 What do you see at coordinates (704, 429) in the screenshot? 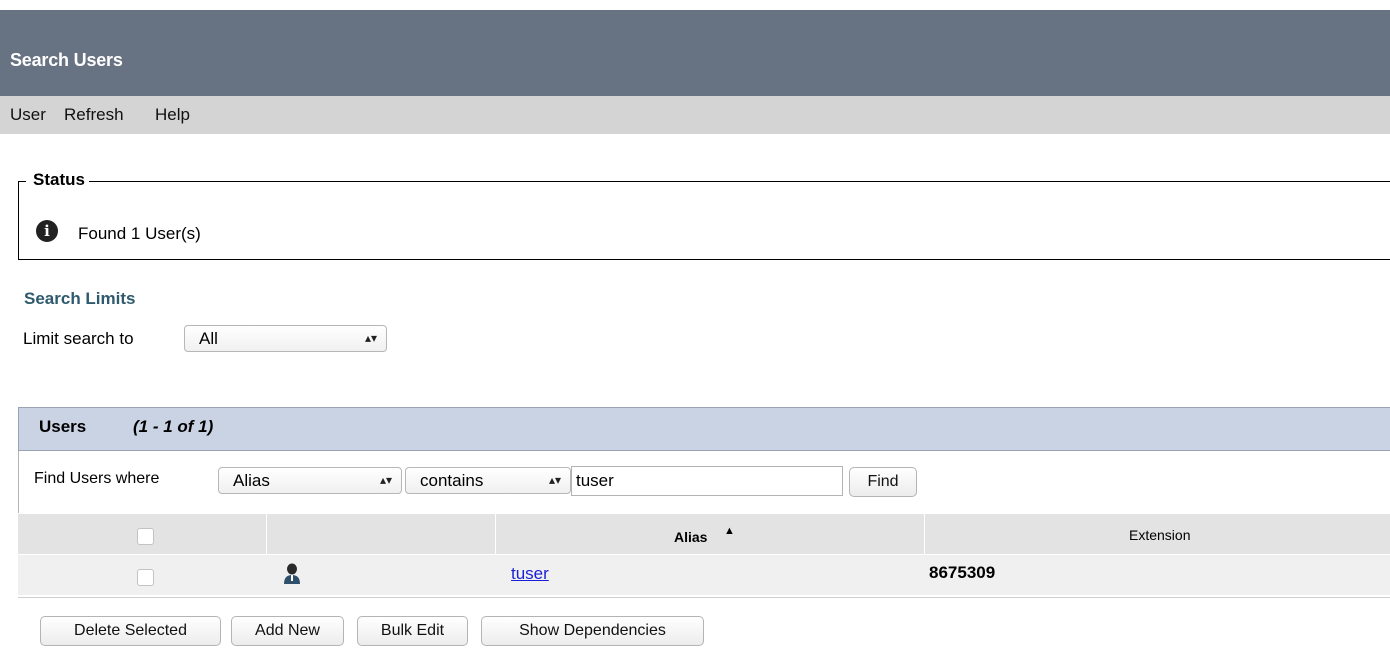
I see `users-panel-header: Users (1 - 1 of 1)` at bounding box center [704, 429].